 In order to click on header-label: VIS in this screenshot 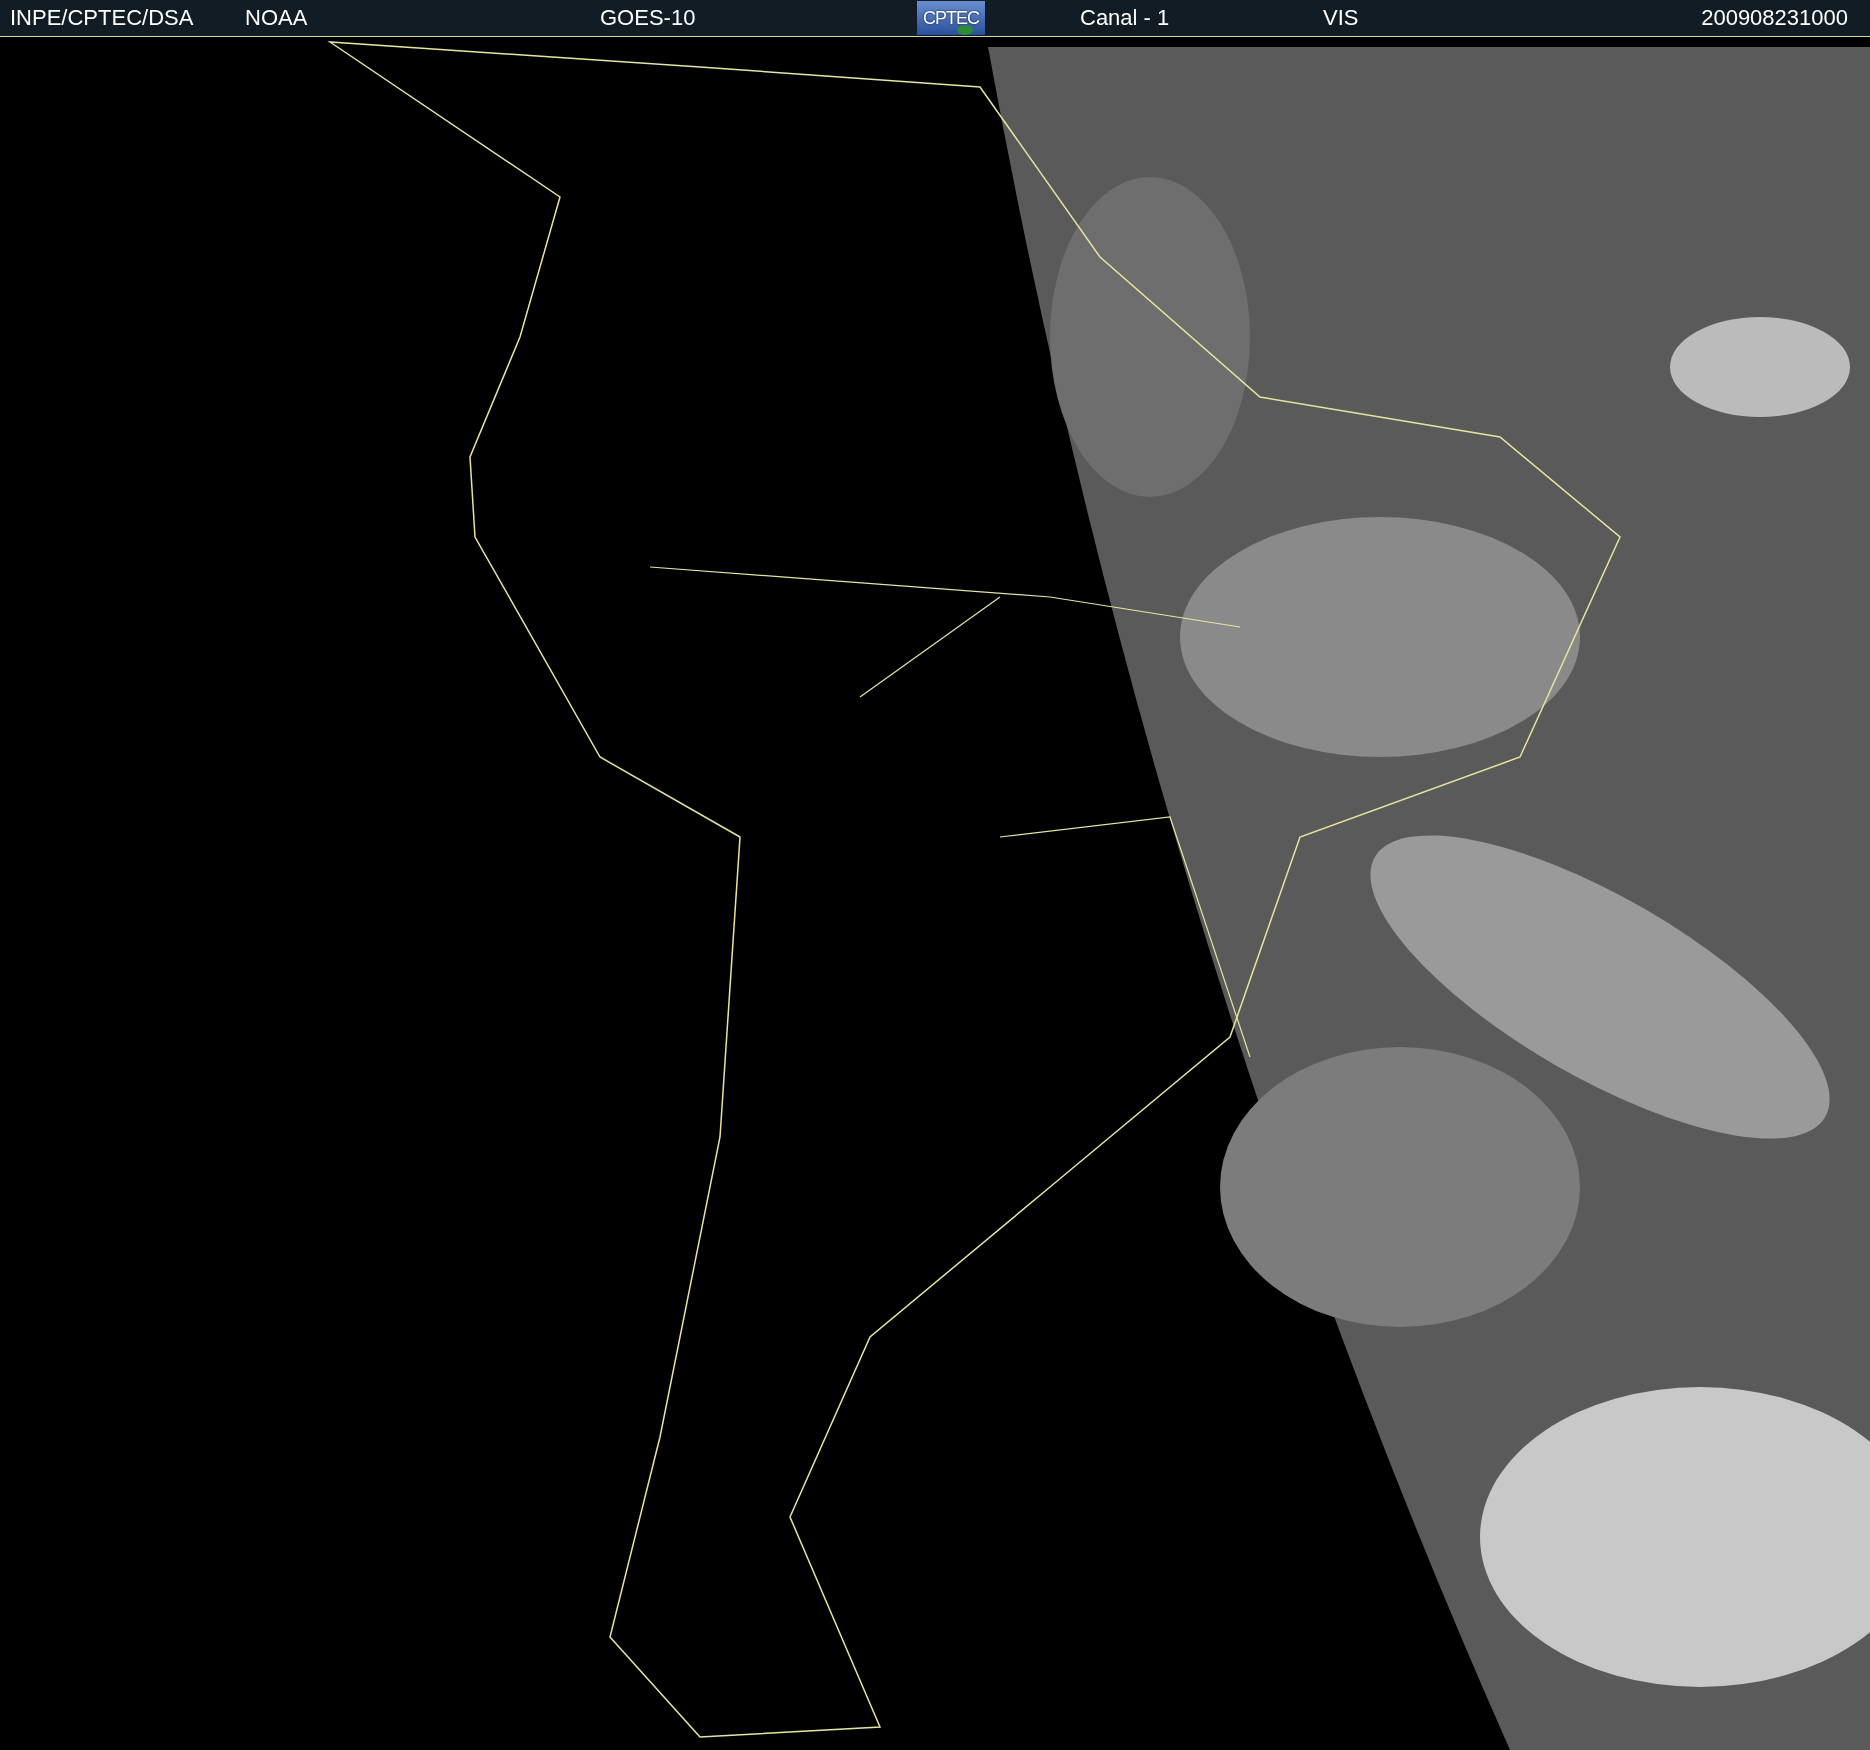, I will do `click(1341, 18)`.